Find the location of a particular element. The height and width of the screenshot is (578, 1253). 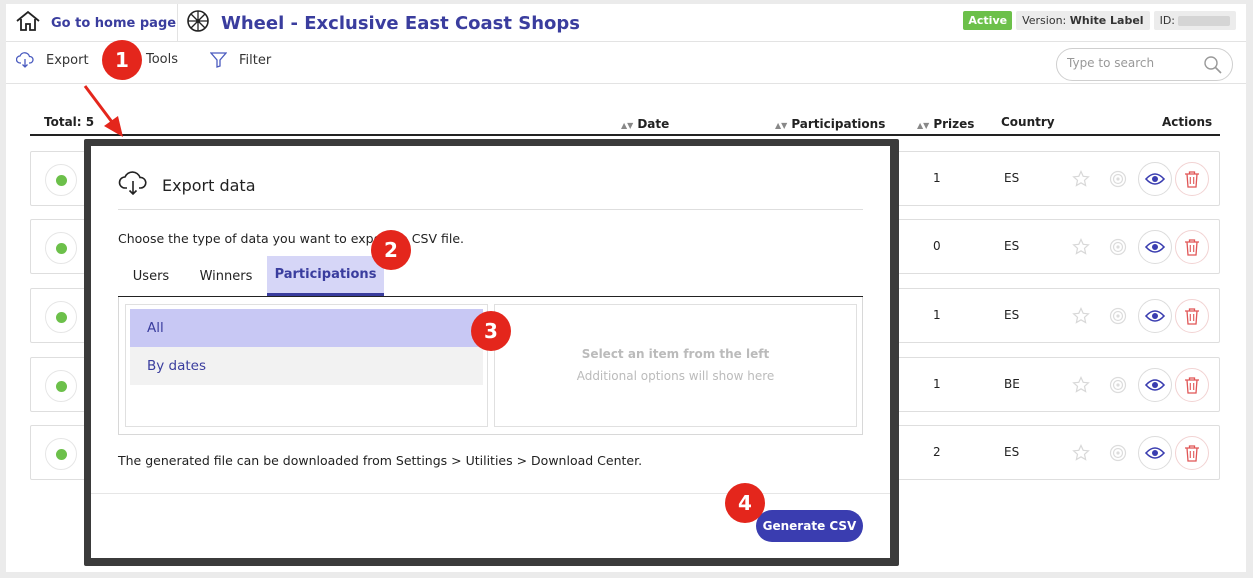

version-chip: Version: White Label is located at coordinates (1083, 20).